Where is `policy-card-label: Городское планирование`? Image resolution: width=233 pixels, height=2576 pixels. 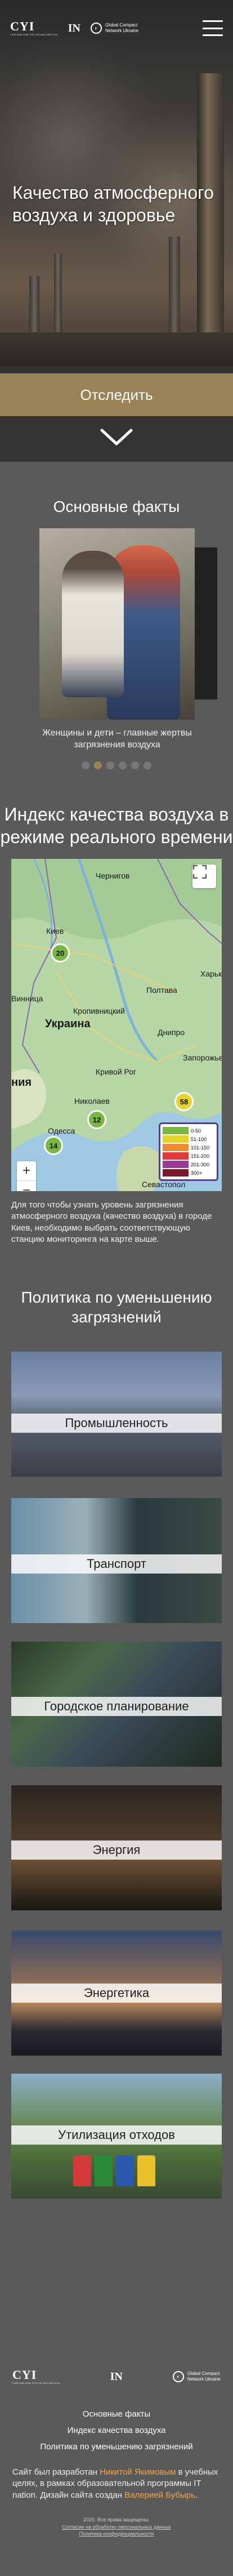
policy-card-label: Городское планирование is located at coordinates (116, 1706).